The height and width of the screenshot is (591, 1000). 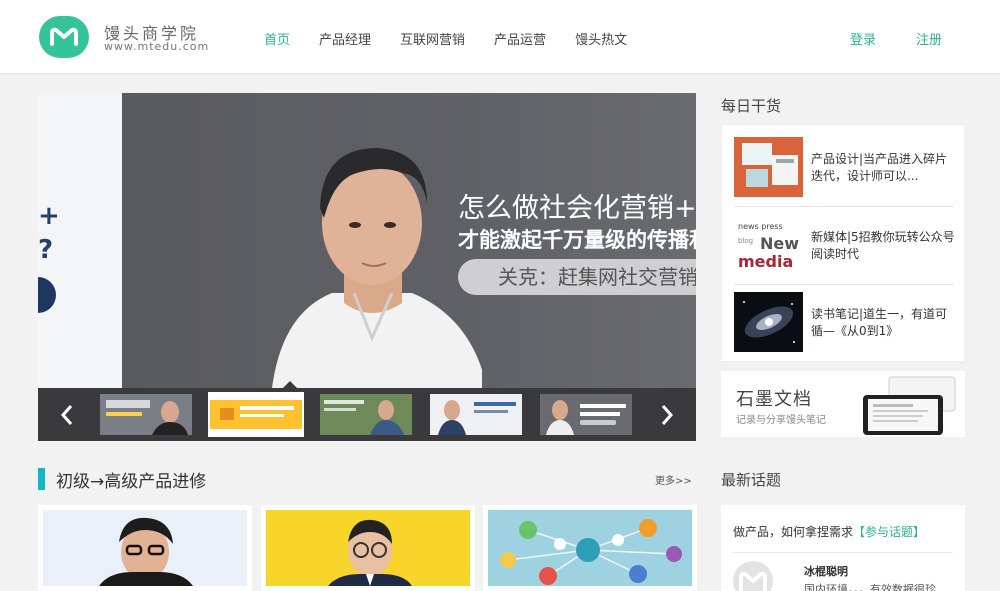 What do you see at coordinates (753, 576) in the screenshot?
I see `avatar` at bounding box center [753, 576].